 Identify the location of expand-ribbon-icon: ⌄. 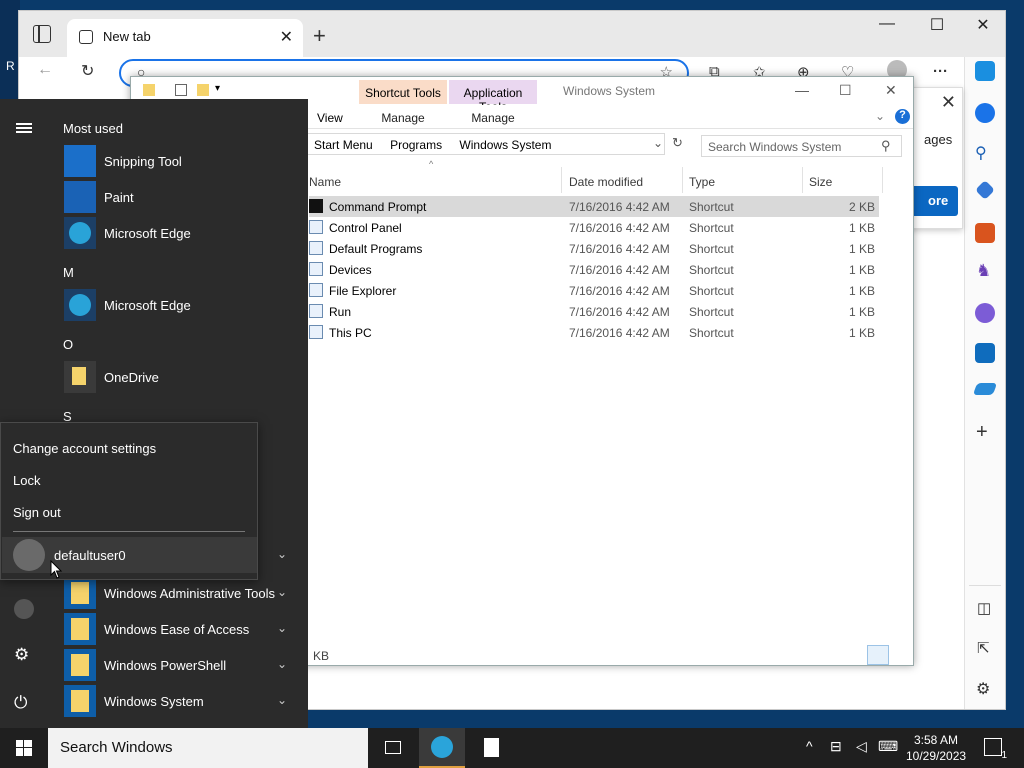
(880, 116).